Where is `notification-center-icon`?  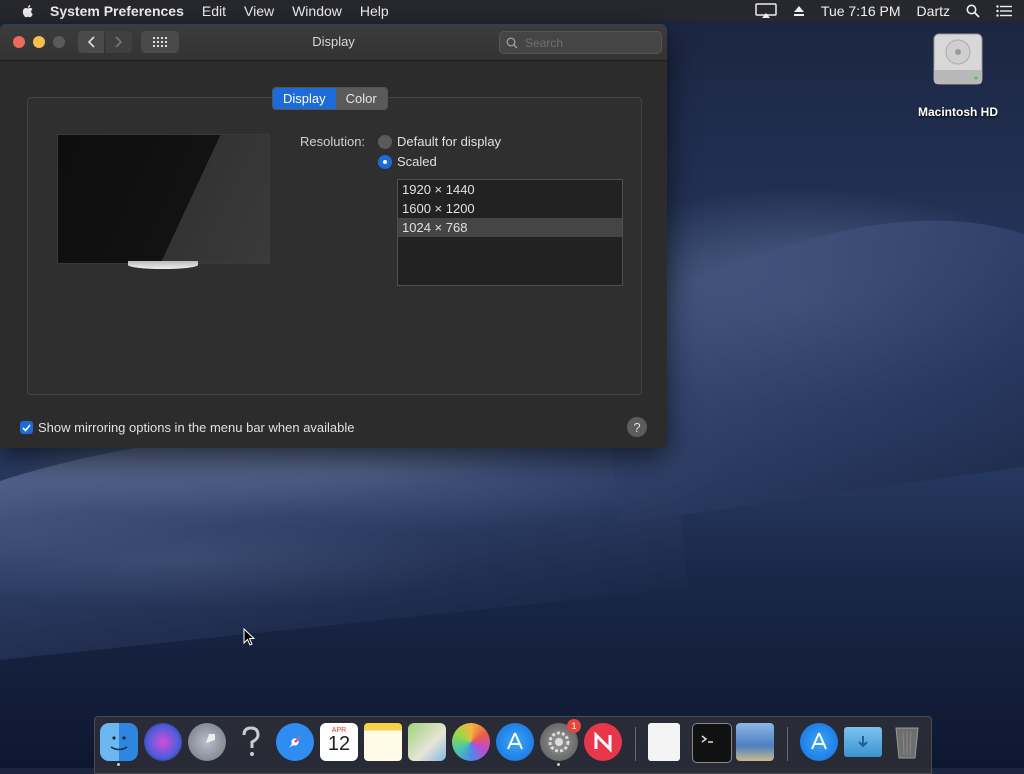 notification-center-icon is located at coordinates (1004, 11).